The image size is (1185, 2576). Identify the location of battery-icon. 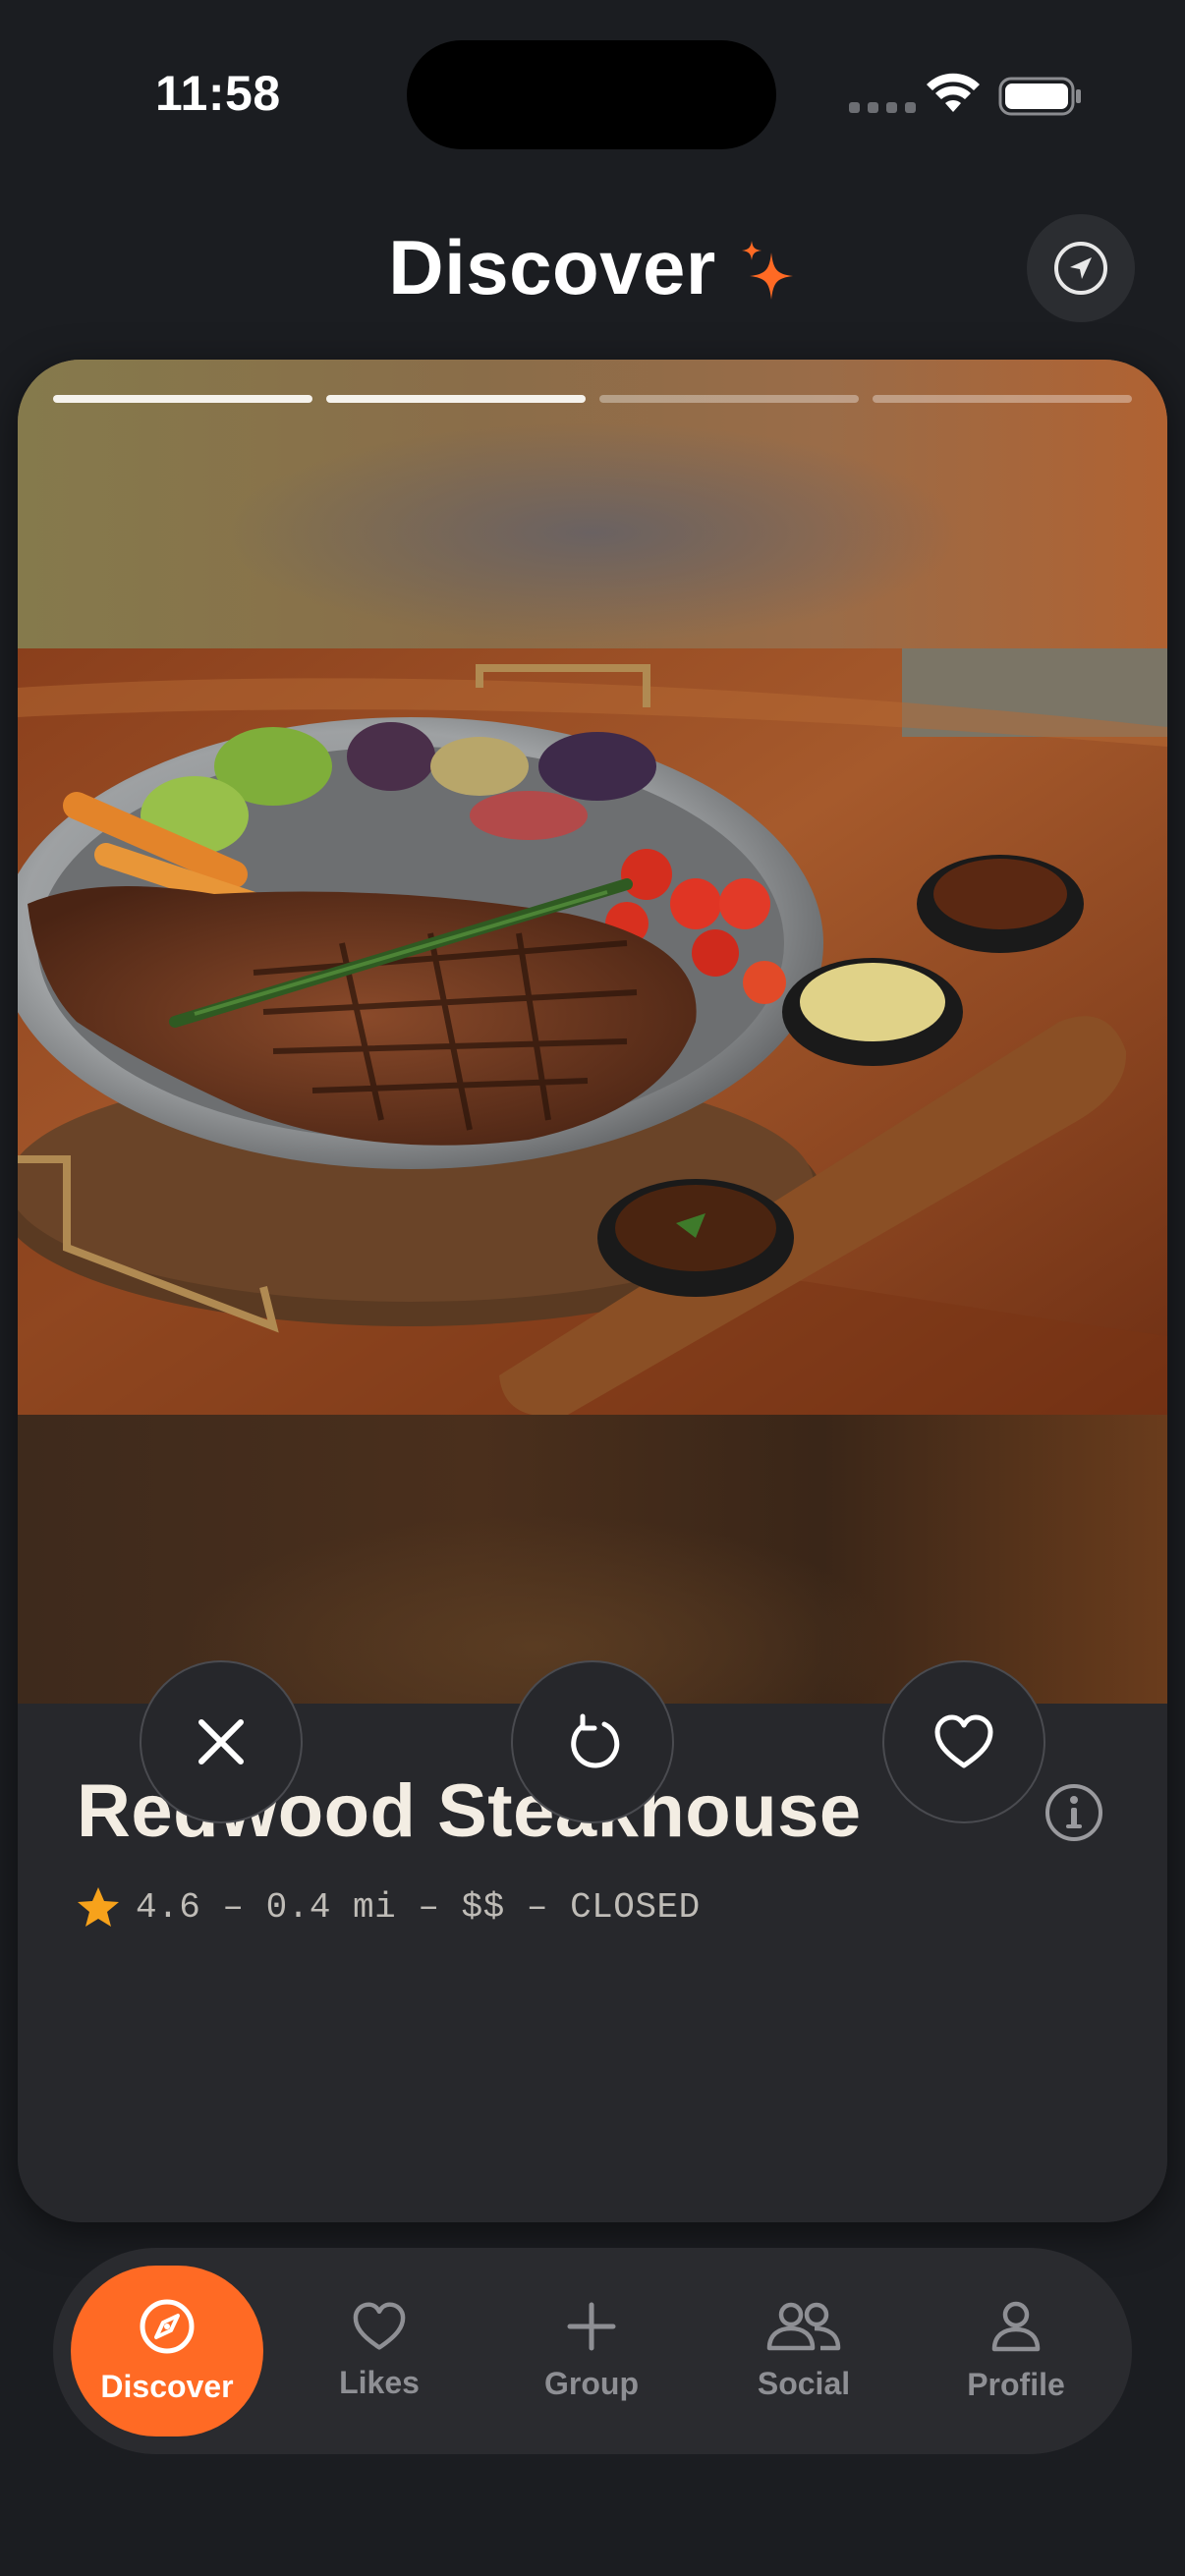
(1040, 96).